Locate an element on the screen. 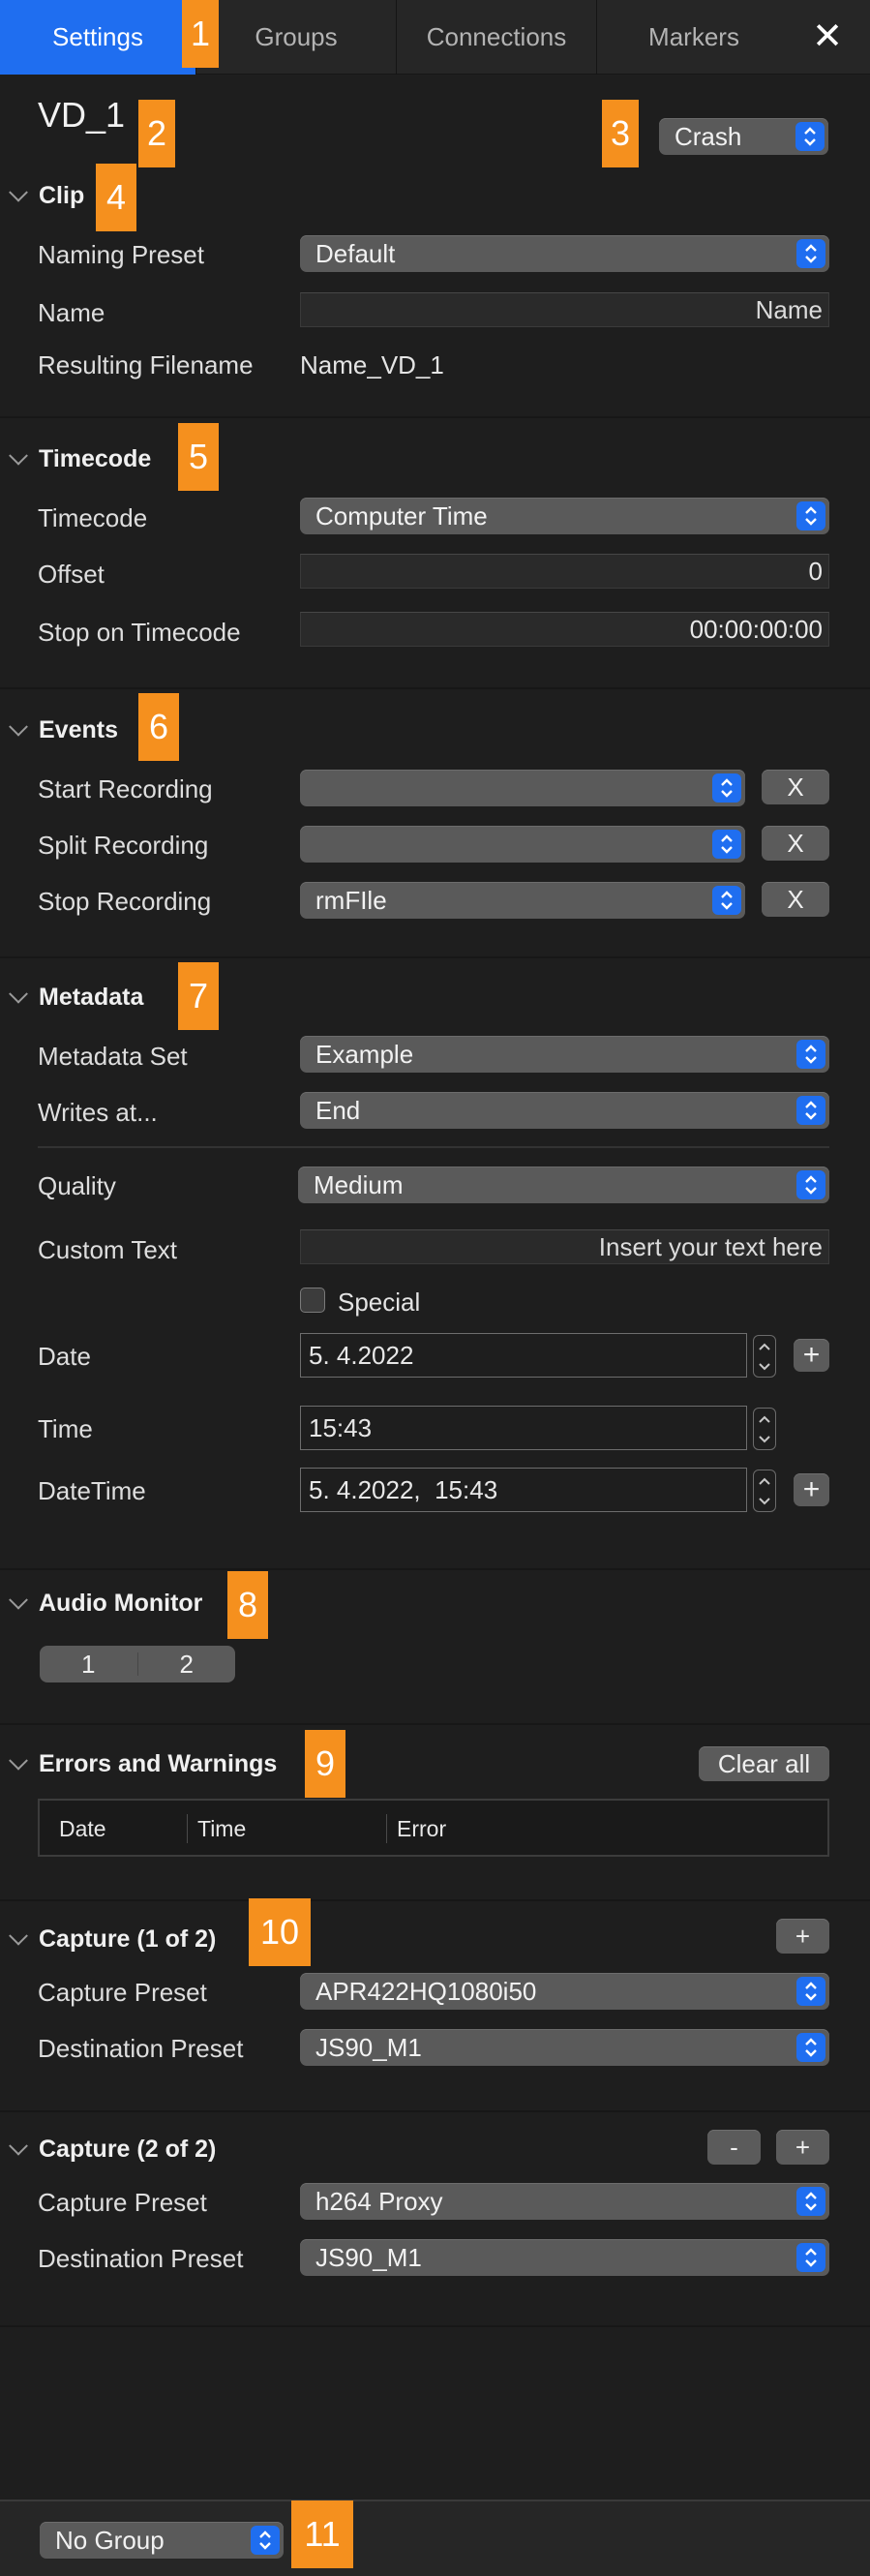 Image resolution: width=870 pixels, height=2576 pixels. capture-1-section-header: Capture (1 of 2) is located at coordinates (113, 1939).